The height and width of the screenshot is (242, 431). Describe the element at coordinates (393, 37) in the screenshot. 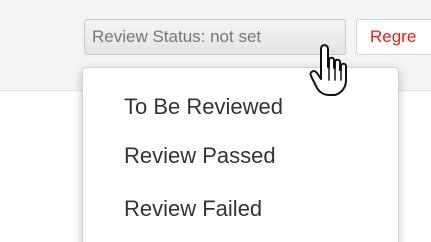

I see `regress-button: Regre` at that location.